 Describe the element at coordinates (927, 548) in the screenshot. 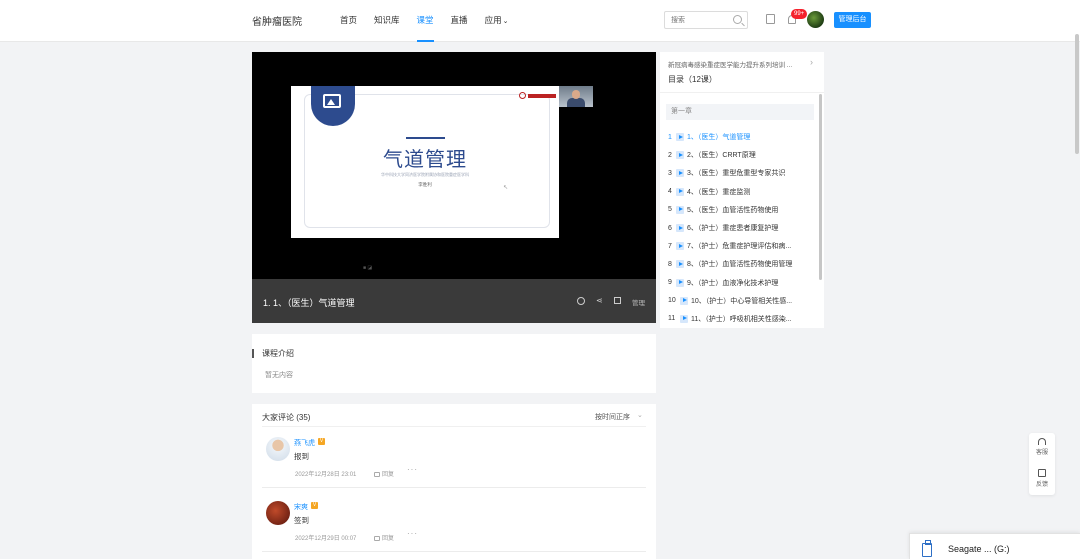

I see `usb-drive-icon` at that location.